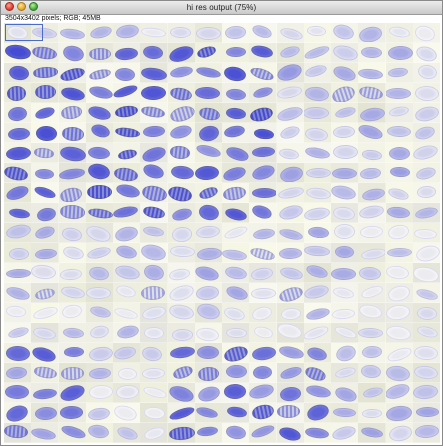 Image resolution: width=443 pixels, height=446 pixels. Describe the element at coordinates (24, 32) in the screenshot. I see `selection-rectangle` at that location.